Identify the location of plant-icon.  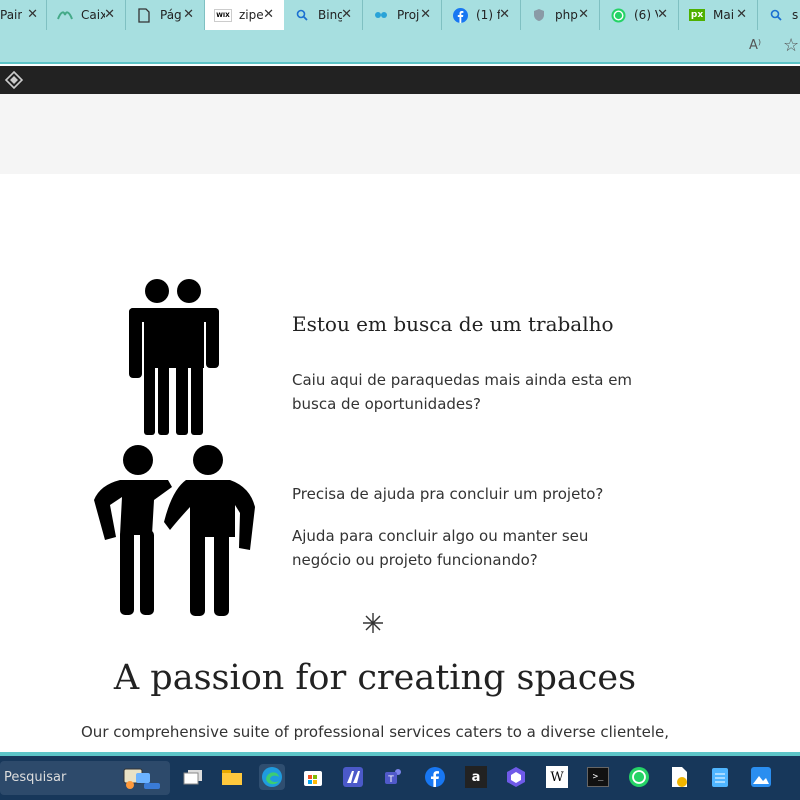
(65, 15).